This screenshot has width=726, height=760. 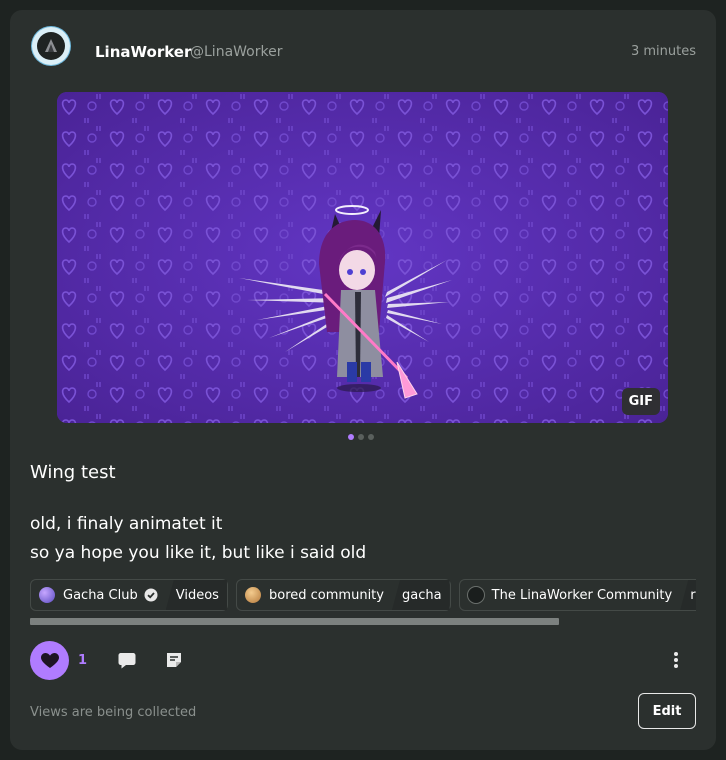 What do you see at coordinates (143, 52) in the screenshot?
I see `author-name: LinaWorker` at bounding box center [143, 52].